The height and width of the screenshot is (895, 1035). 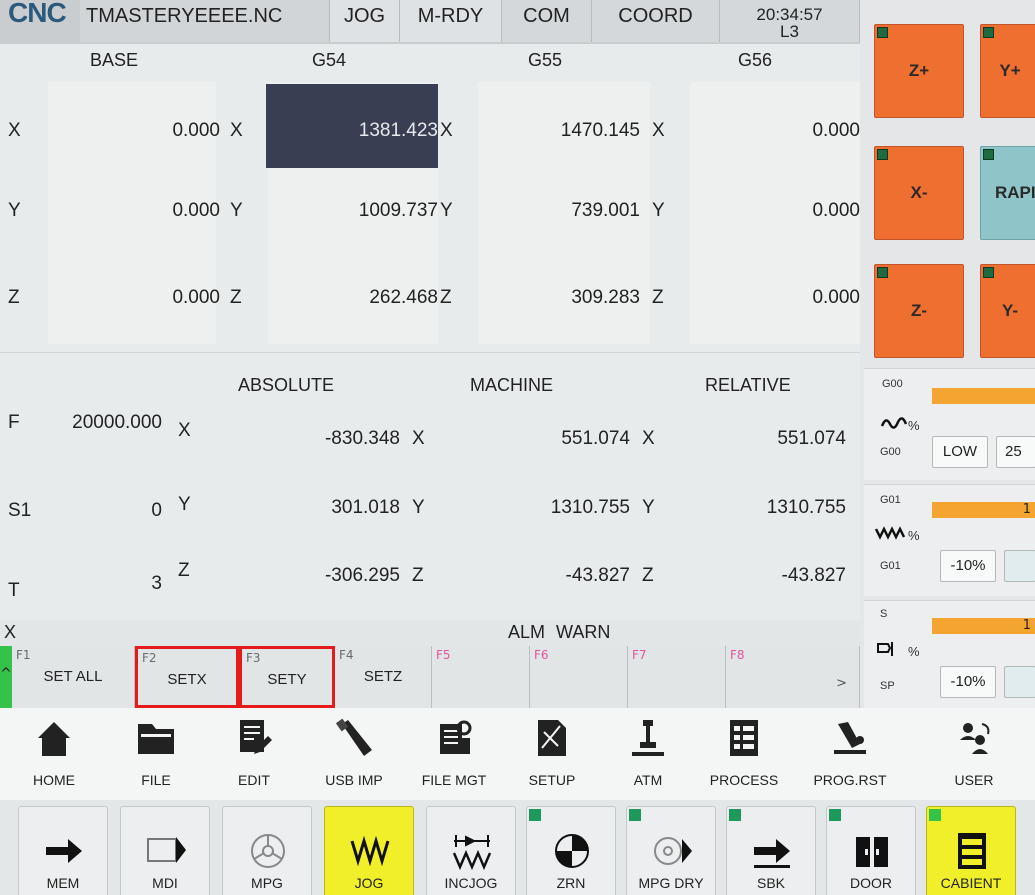 What do you see at coordinates (254, 755) in the screenshot?
I see `menu-edit: EDIT` at bounding box center [254, 755].